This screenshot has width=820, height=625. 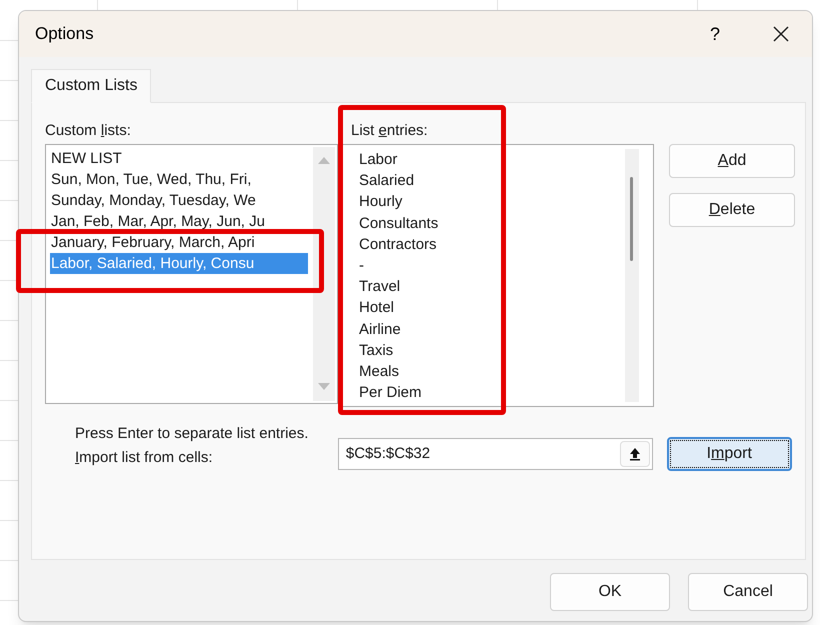 What do you see at coordinates (610, 592) in the screenshot?
I see `dialog-button: OK` at bounding box center [610, 592].